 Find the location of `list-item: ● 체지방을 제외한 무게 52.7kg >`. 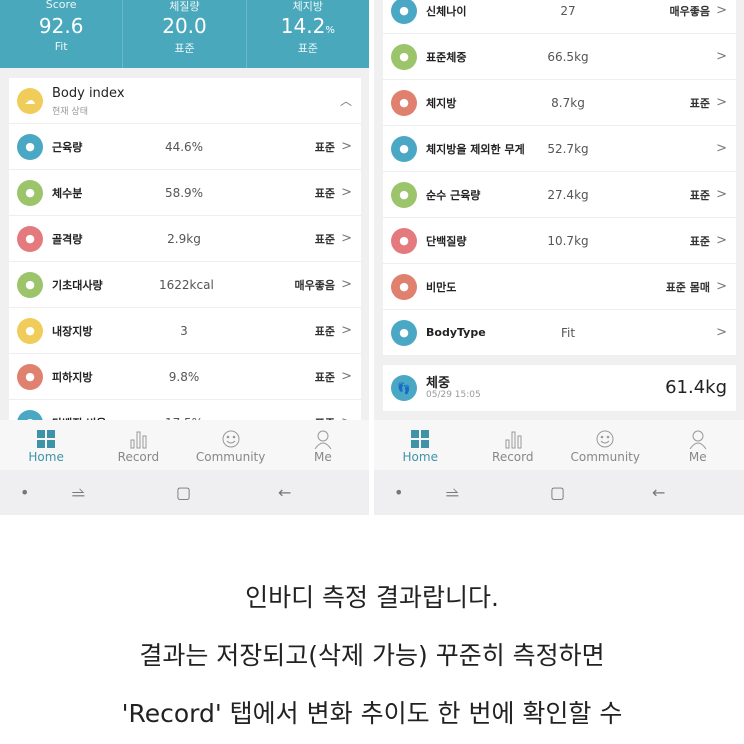

list-item: ● 체지방을 제외한 무게 52.7kg > is located at coordinates (559, 149).